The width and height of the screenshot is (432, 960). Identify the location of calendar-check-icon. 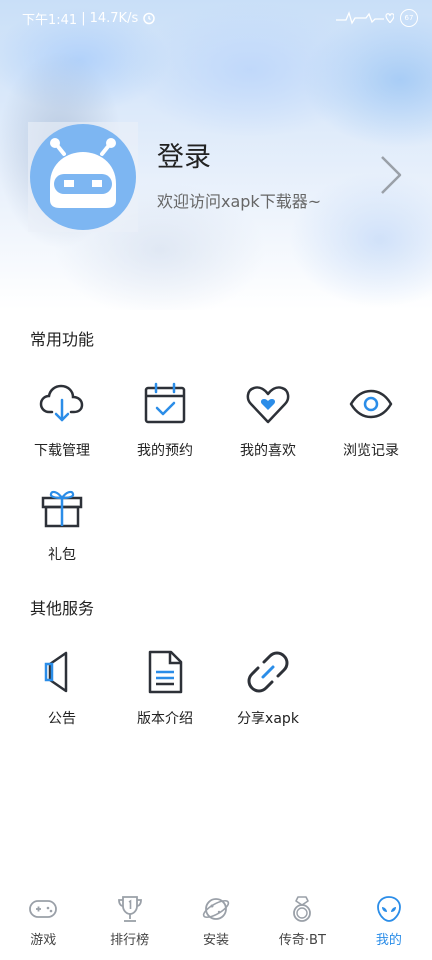
(165, 403).